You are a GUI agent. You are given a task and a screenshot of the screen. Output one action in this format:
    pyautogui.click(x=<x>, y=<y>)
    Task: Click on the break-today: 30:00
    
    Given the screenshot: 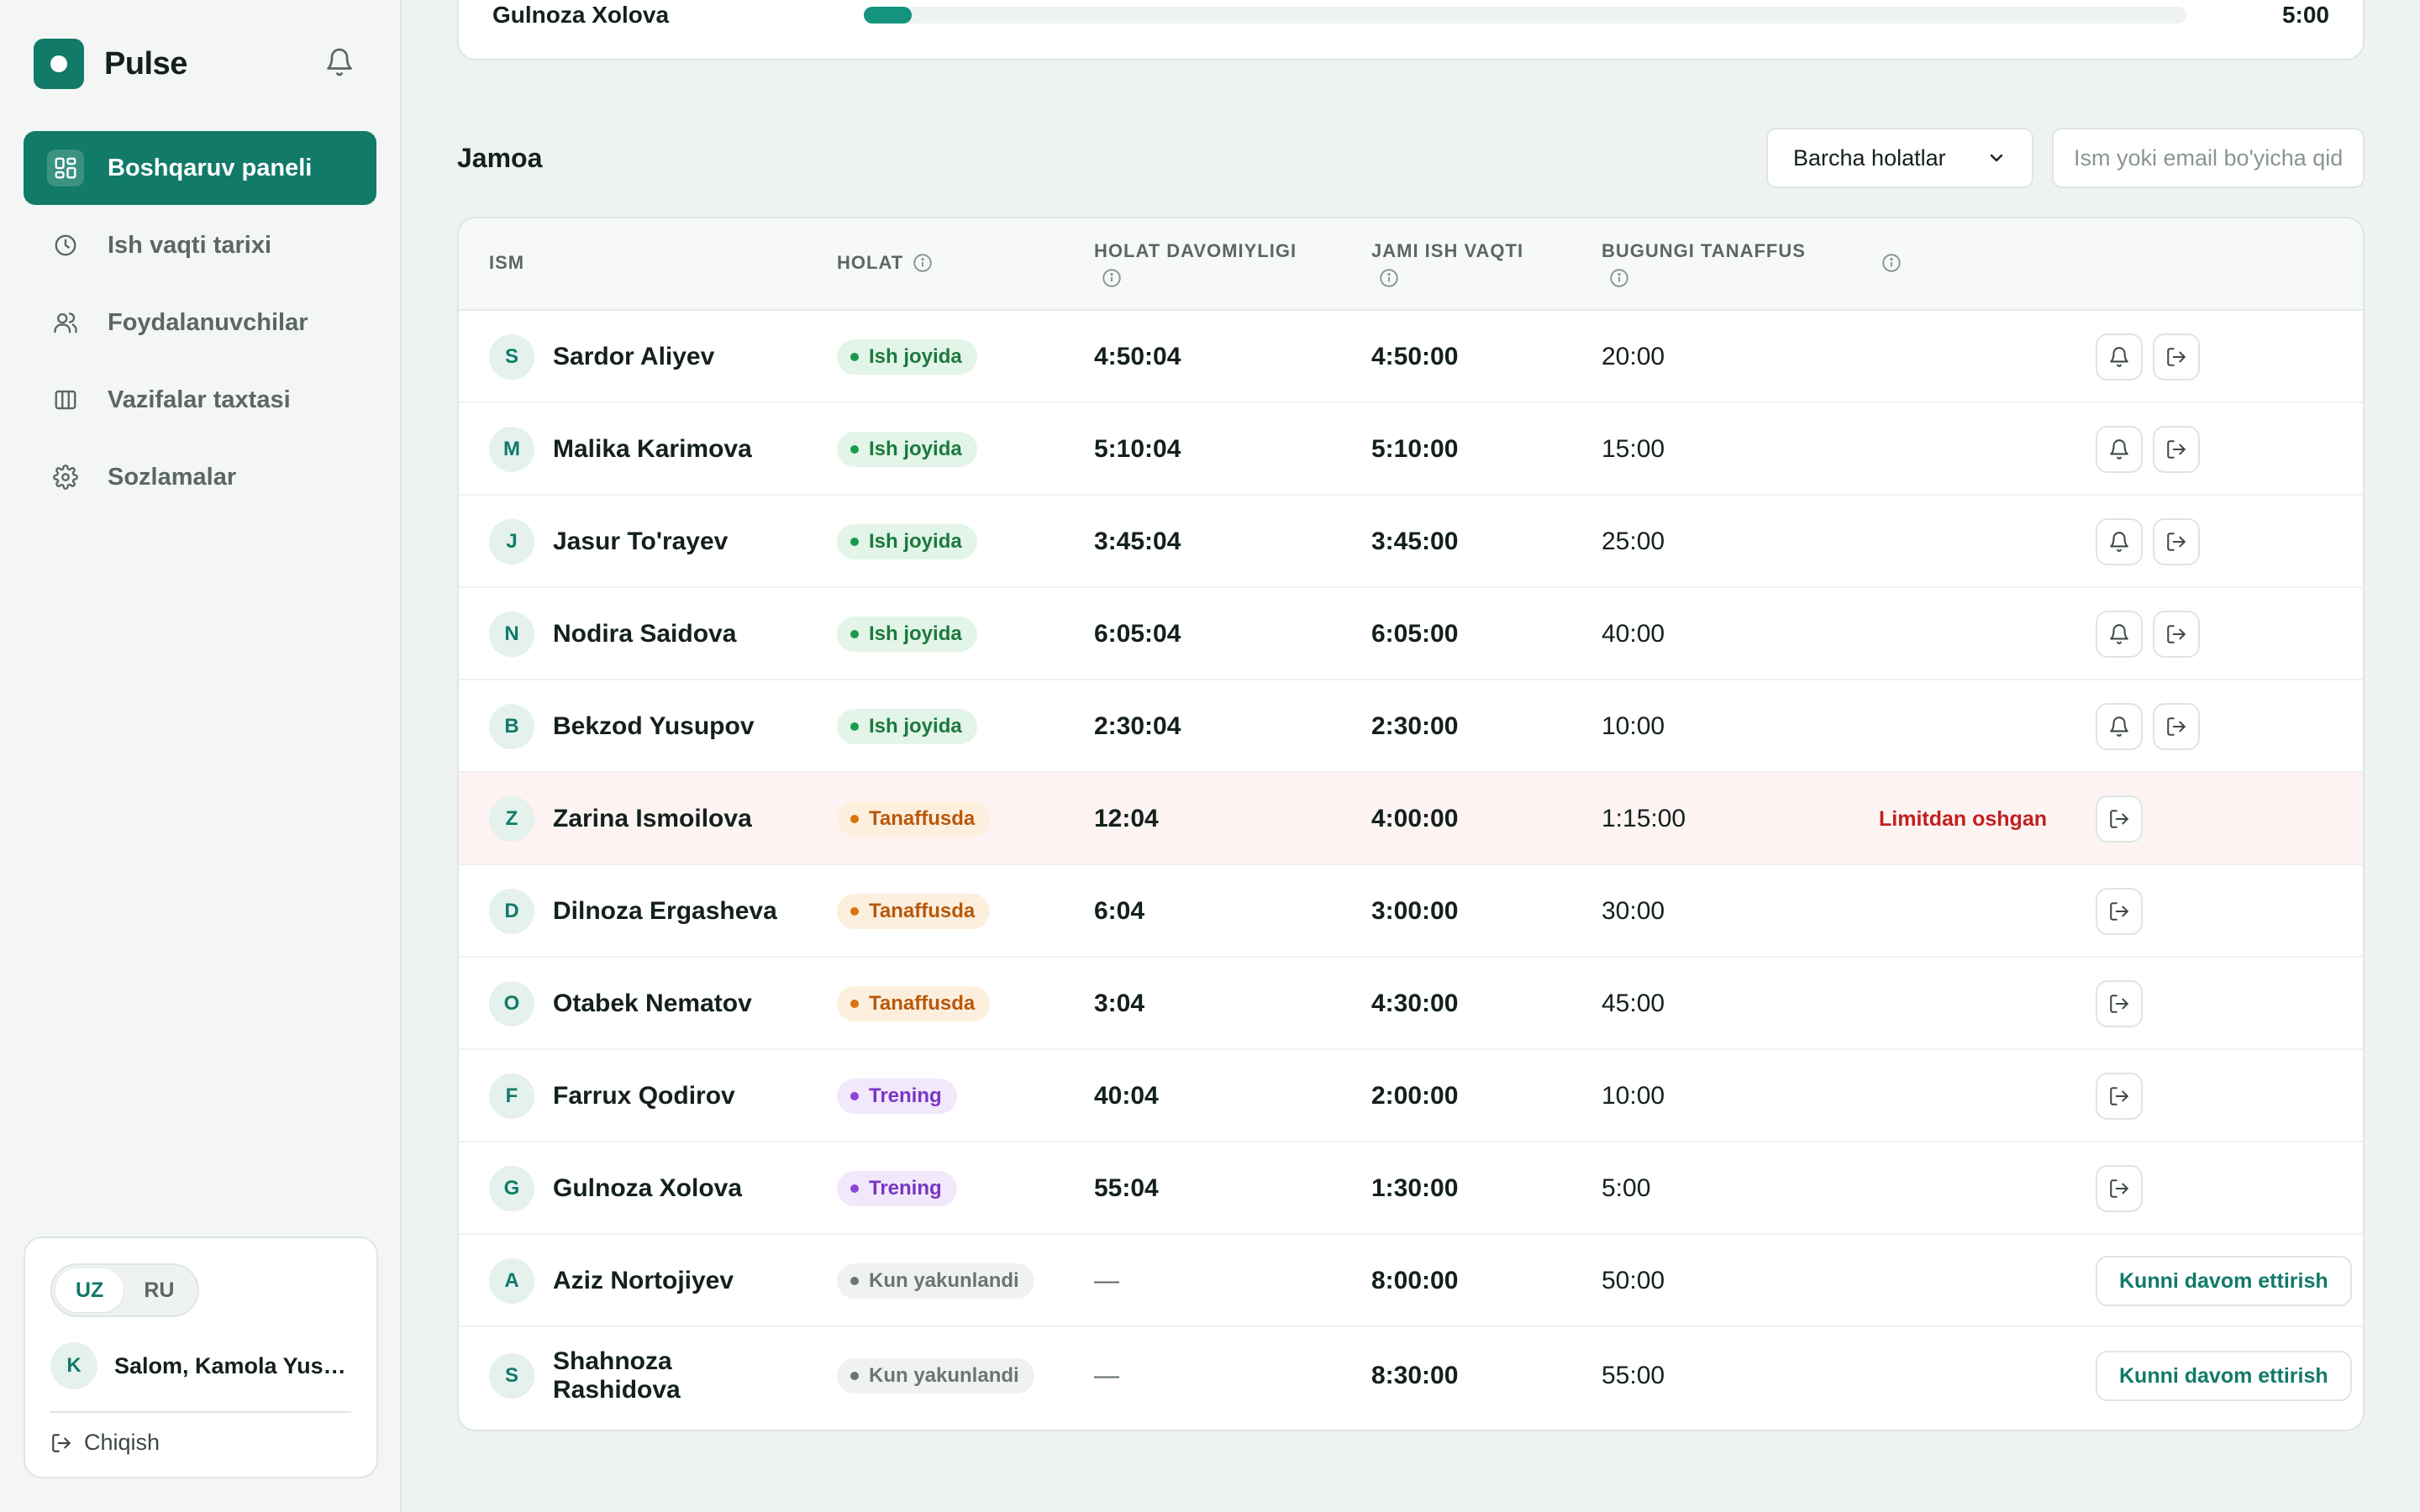 What is the action you would take?
    pyautogui.click(x=1633, y=911)
    